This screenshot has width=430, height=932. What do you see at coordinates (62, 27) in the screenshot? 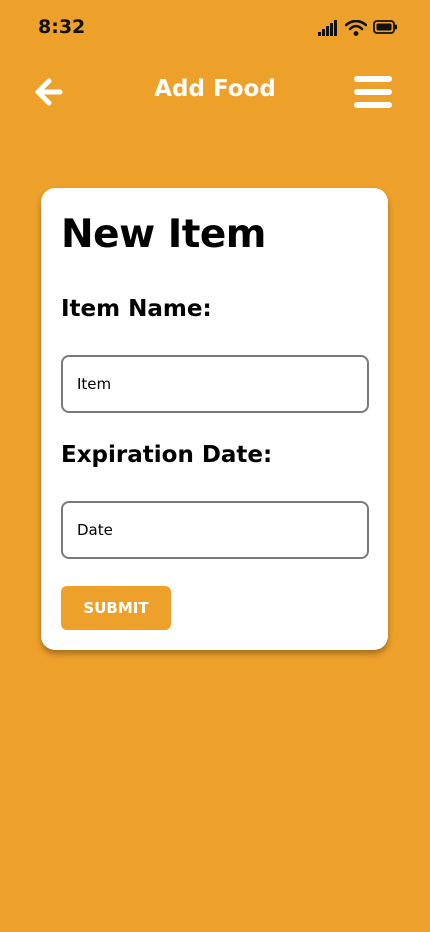
I see `status-time: 8:32` at bounding box center [62, 27].